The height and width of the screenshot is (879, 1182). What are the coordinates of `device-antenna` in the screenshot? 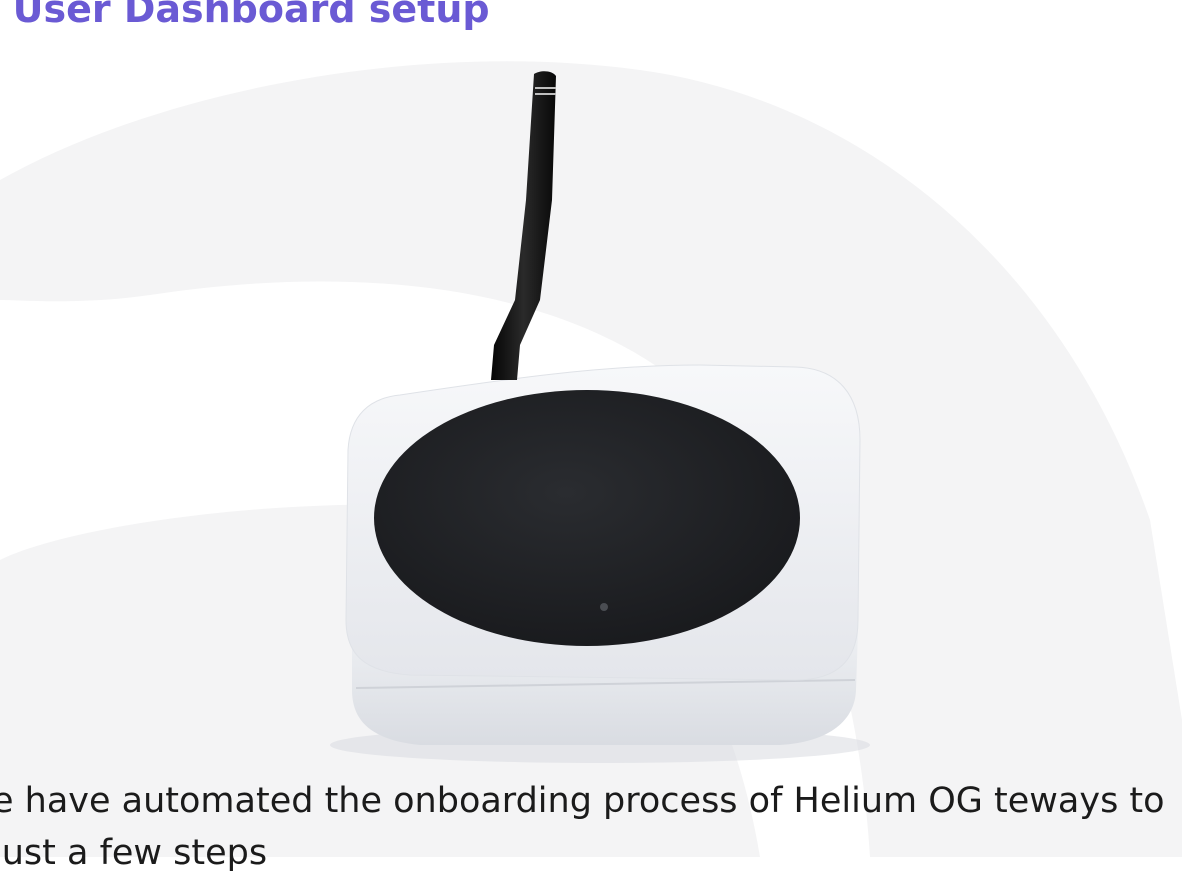 It's located at (523, 225).